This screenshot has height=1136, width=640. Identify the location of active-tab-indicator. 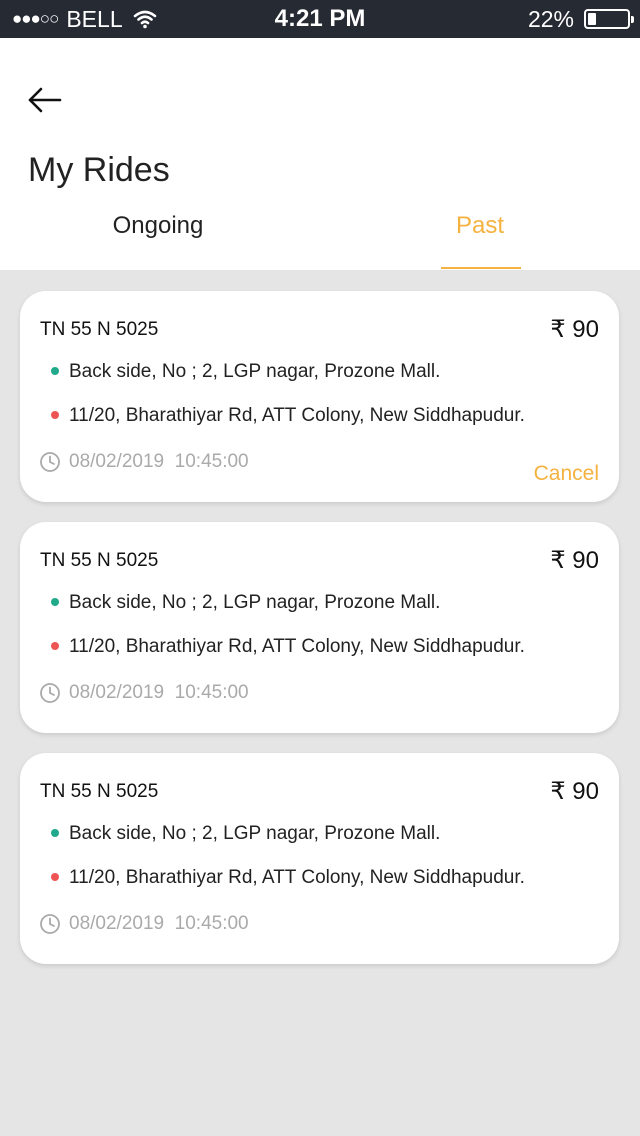
(481, 268).